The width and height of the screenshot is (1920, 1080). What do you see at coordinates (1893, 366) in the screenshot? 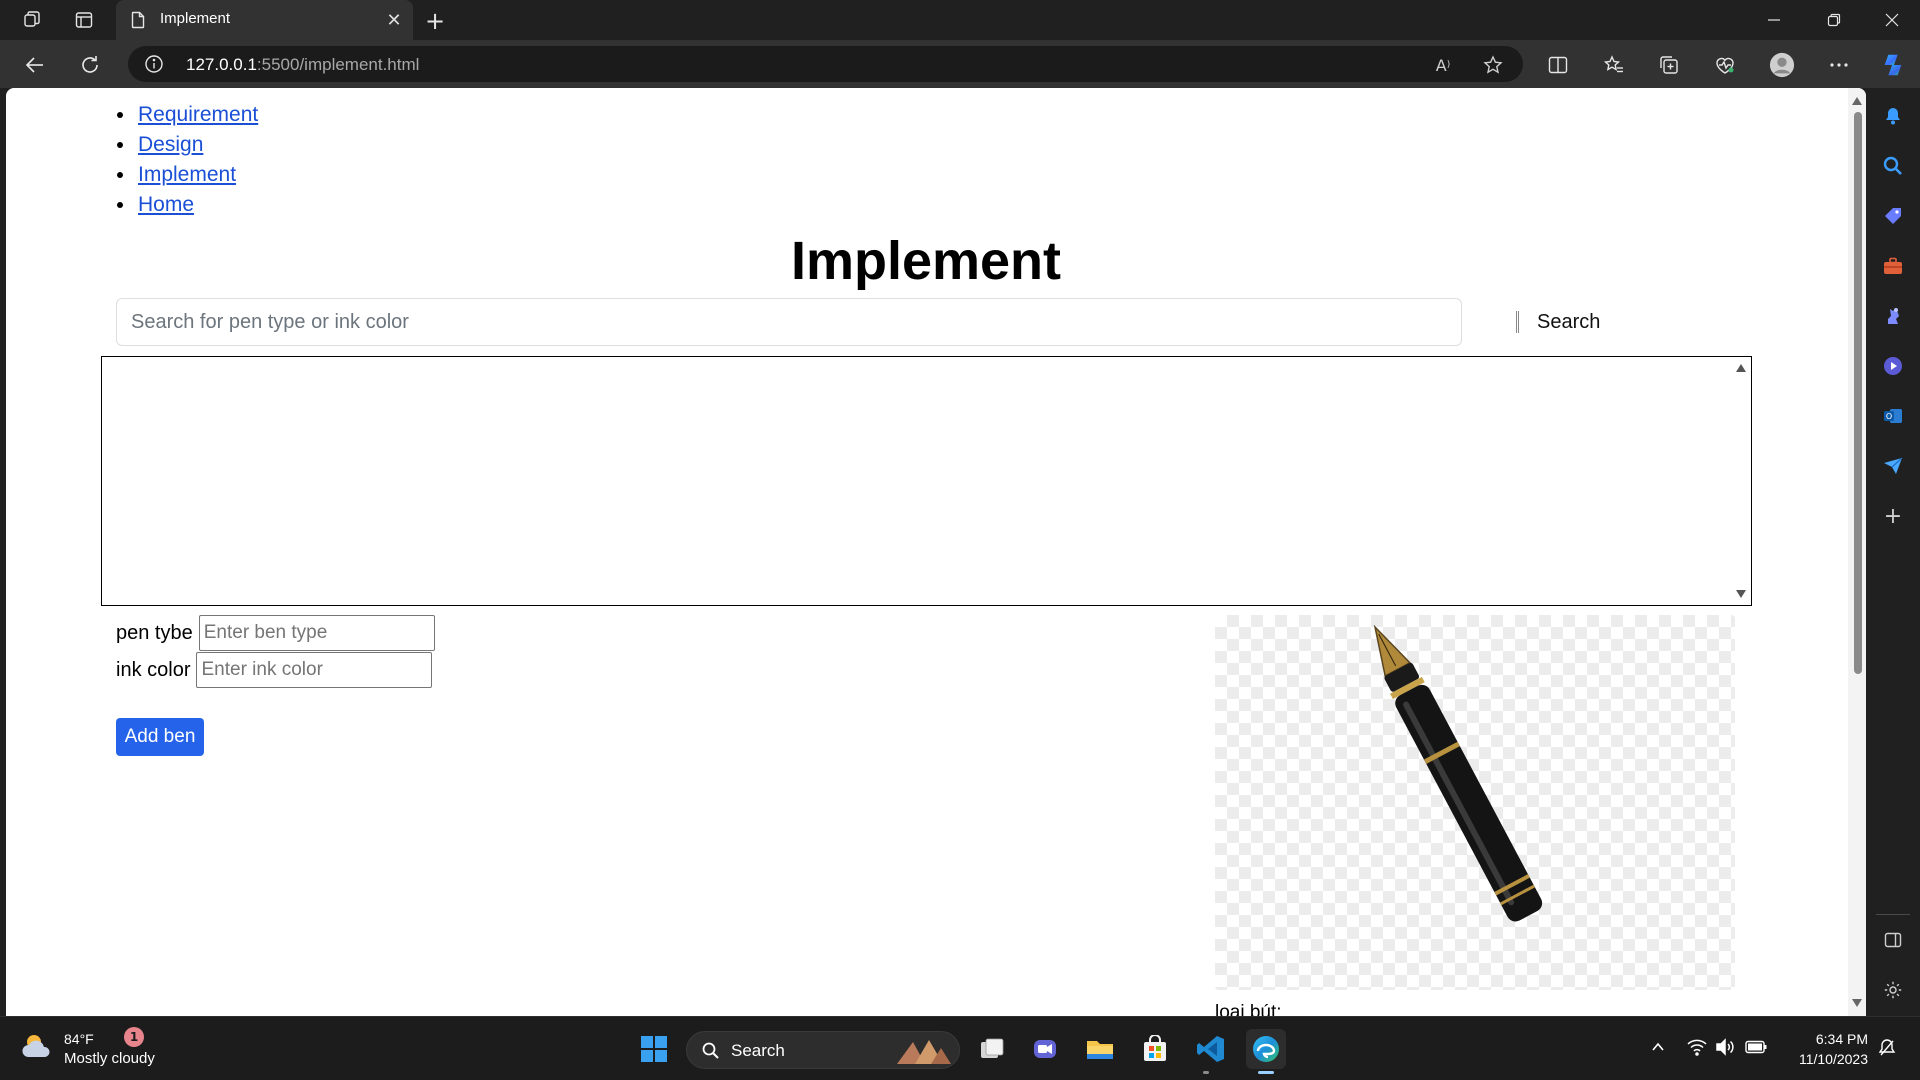
I see `copilot-sidebar-icon` at bounding box center [1893, 366].